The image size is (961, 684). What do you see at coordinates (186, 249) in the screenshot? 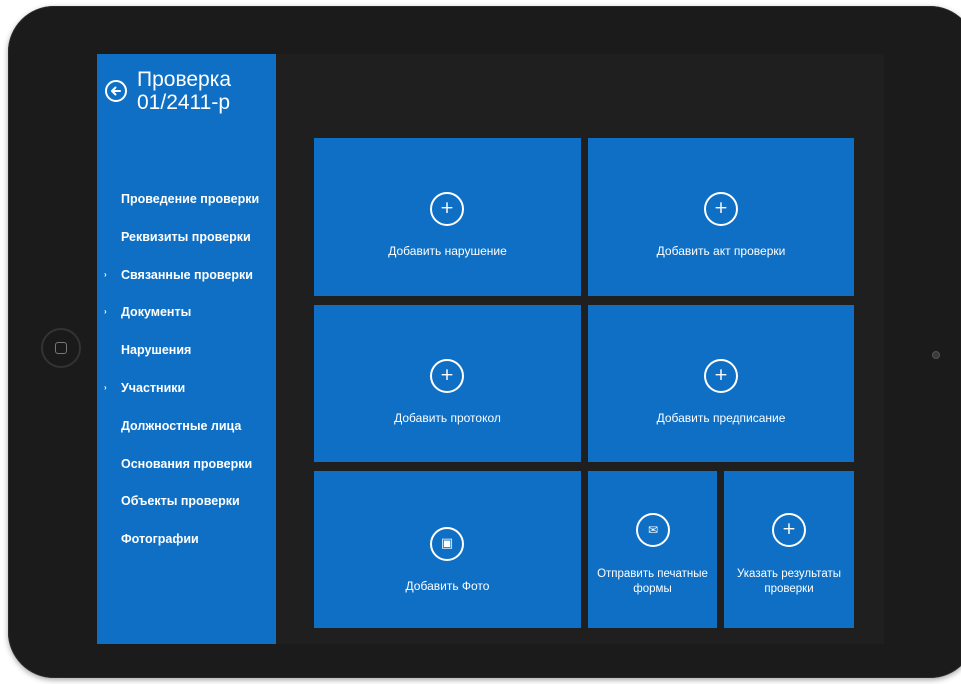
I see `sidebar-item-details: Реквизиты проверки` at bounding box center [186, 249].